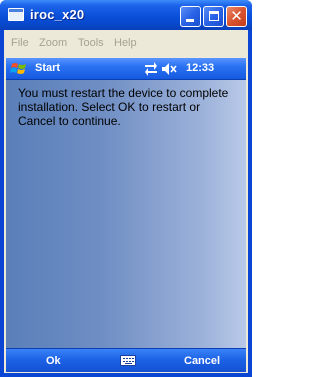 Image resolution: width=320 pixels, height=377 pixels. I want to click on navigation-bar: Start 12:33, so click(126, 69).